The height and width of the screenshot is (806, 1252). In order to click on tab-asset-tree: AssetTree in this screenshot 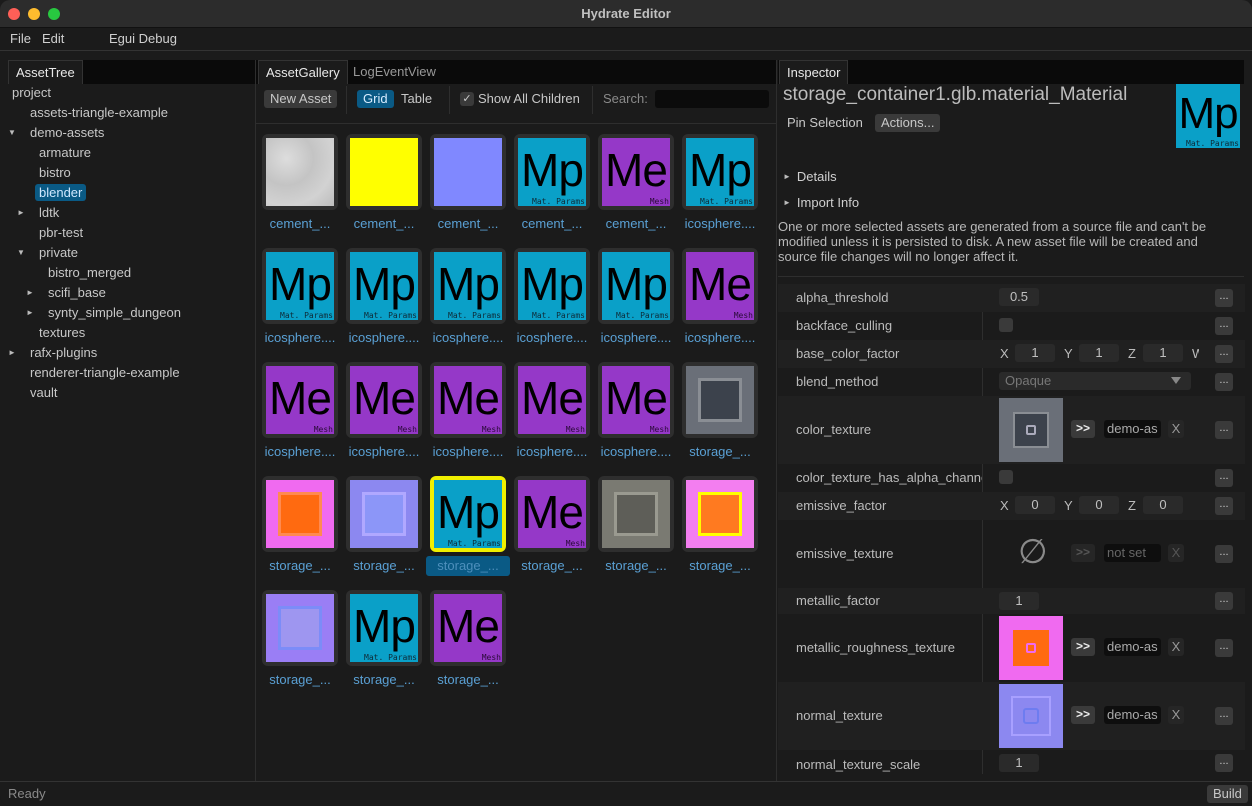, I will do `click(45, 72)`.